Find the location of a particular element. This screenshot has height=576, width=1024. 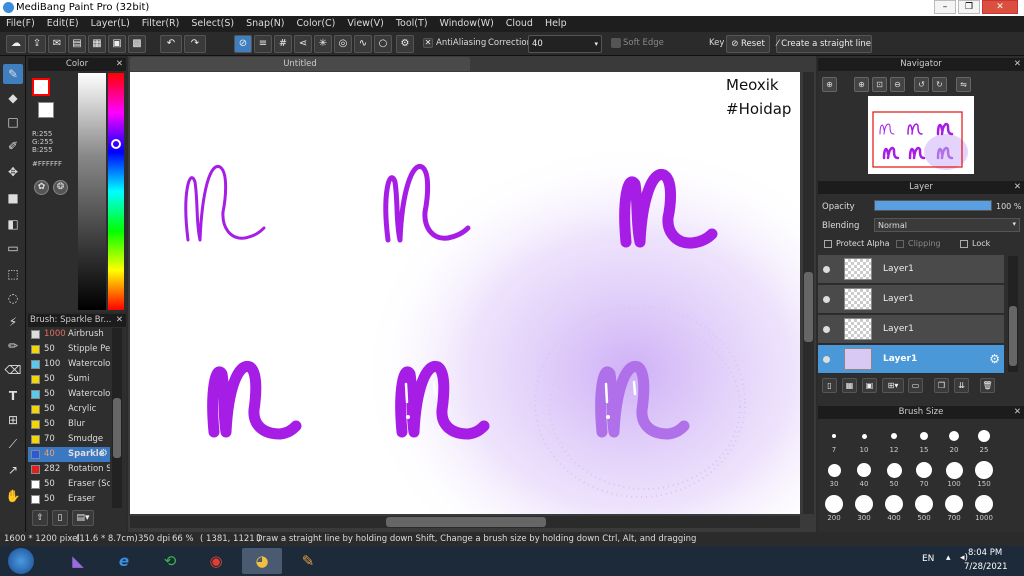

app-icon-green: ⟲ is located at coordinates (170, 561).